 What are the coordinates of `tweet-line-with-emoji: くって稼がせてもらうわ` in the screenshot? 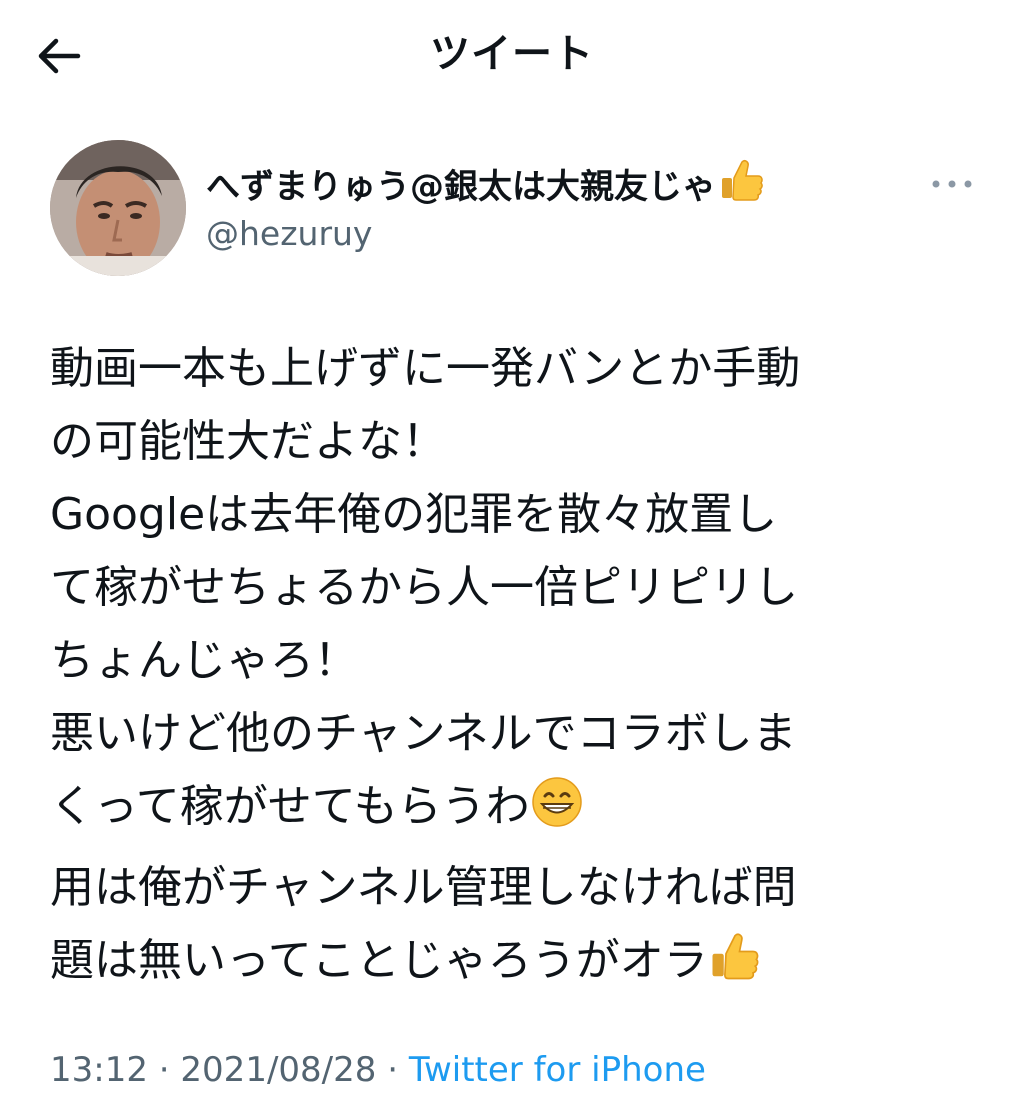 It's located at (520, 810).